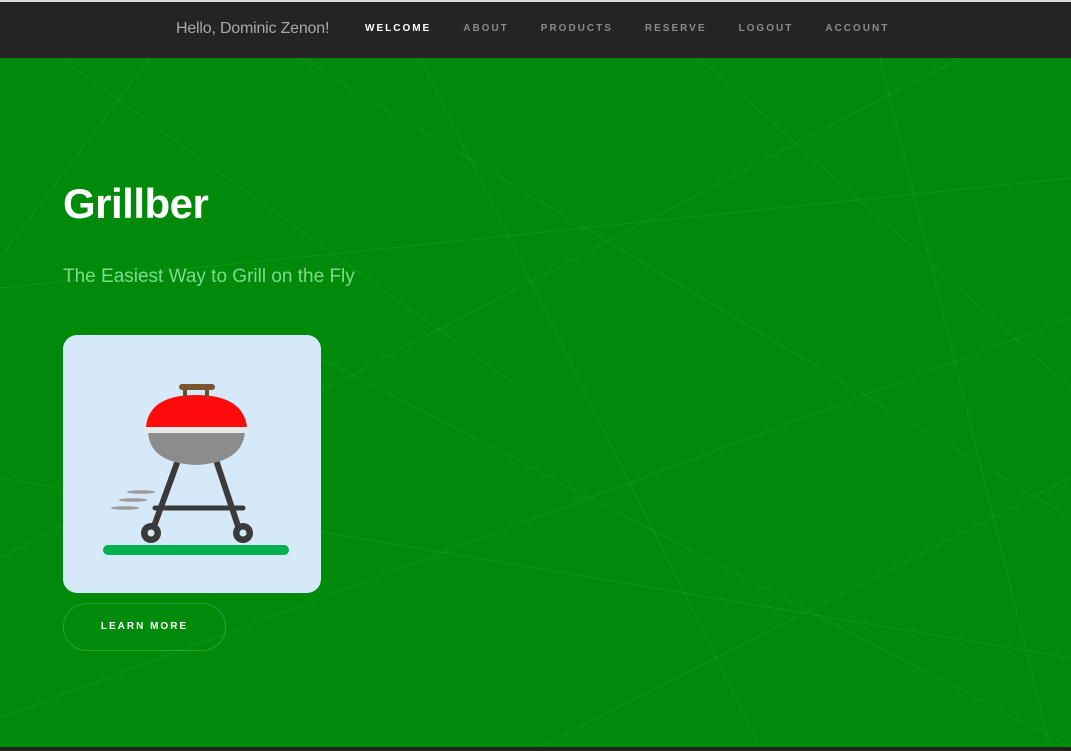 The image size is (1071, 751). I want to click on page-subtitle: The Easiest Way to Grill on the Fly, so click(209, 276).